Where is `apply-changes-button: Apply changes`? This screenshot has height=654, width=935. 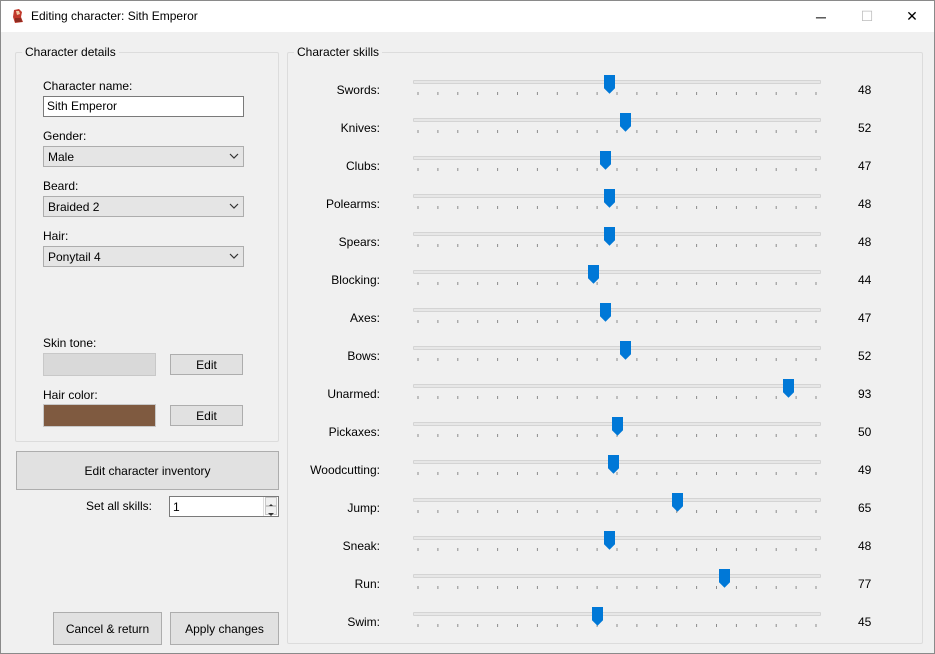 apply-changes-button: Apply changes is located at coordinates (224, 628).